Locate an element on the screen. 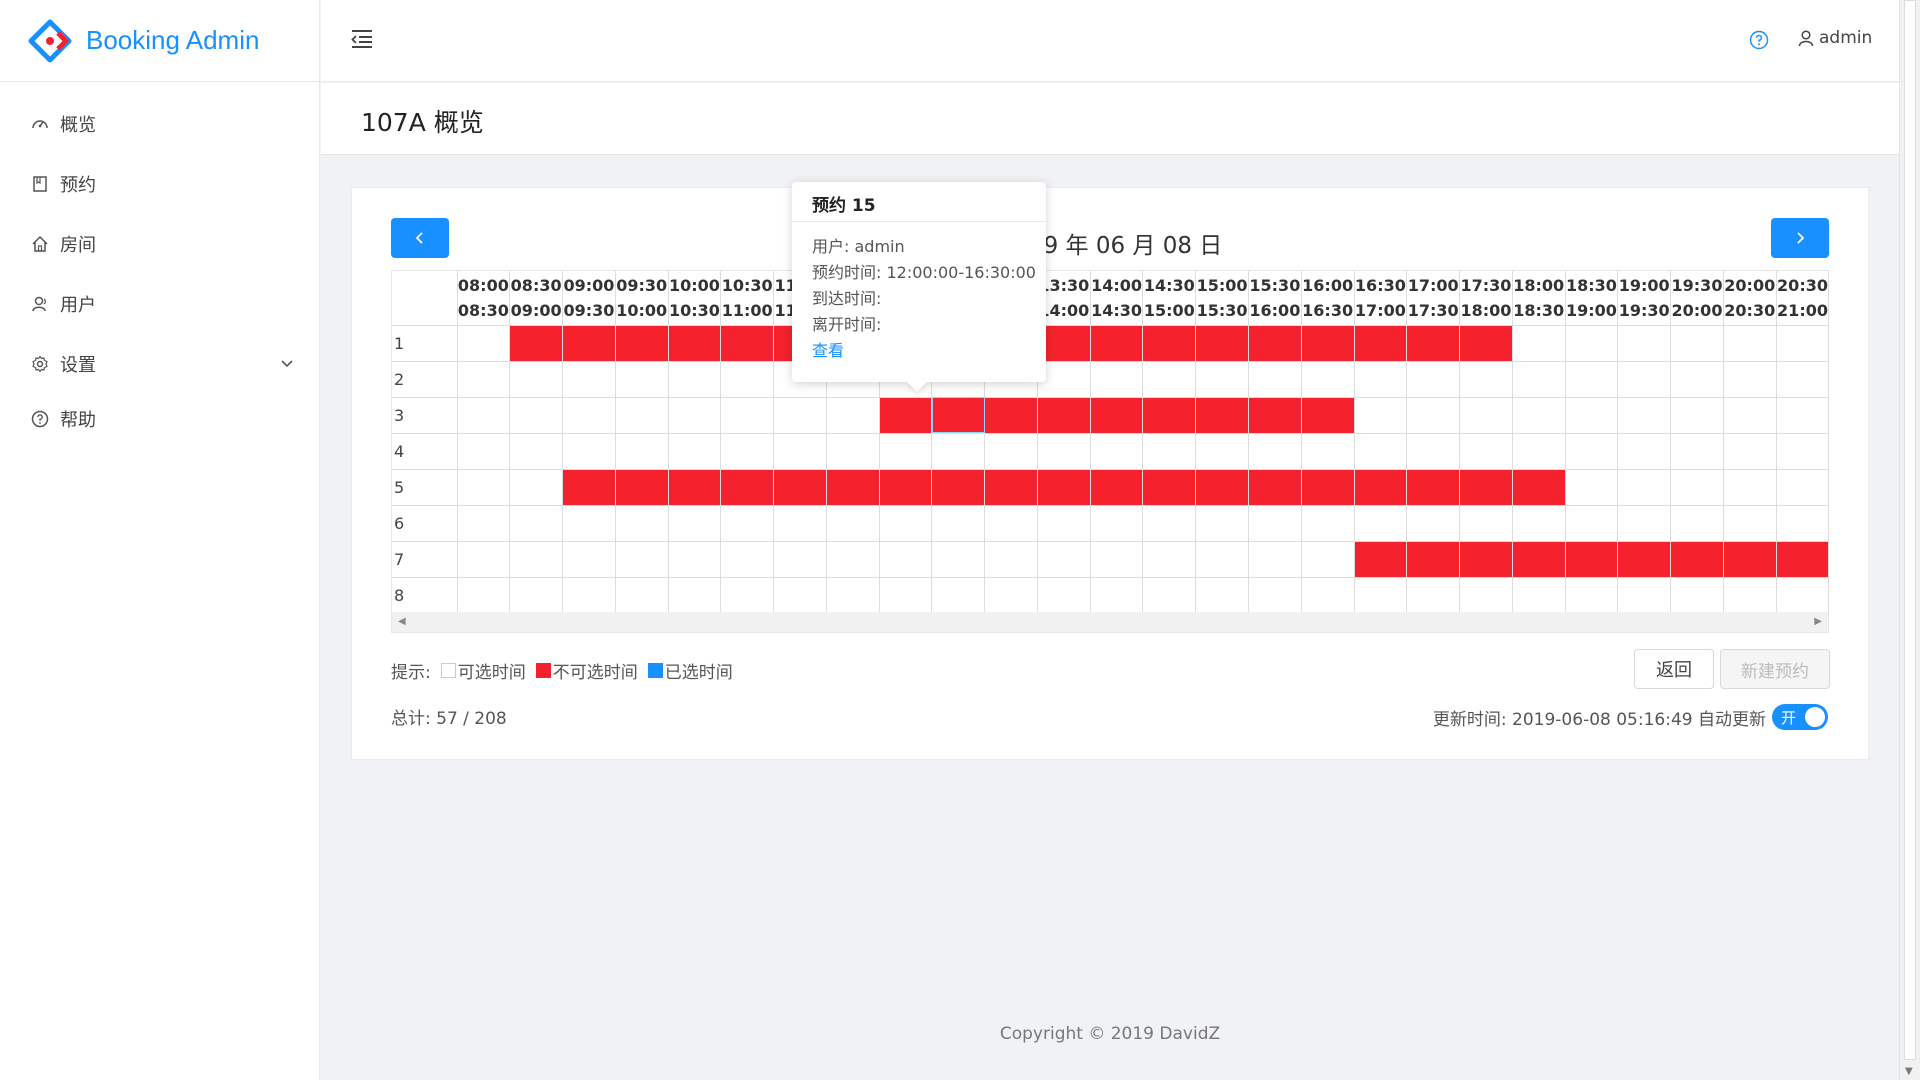  back-button: 返回 is located at coordinates (1674, 669).